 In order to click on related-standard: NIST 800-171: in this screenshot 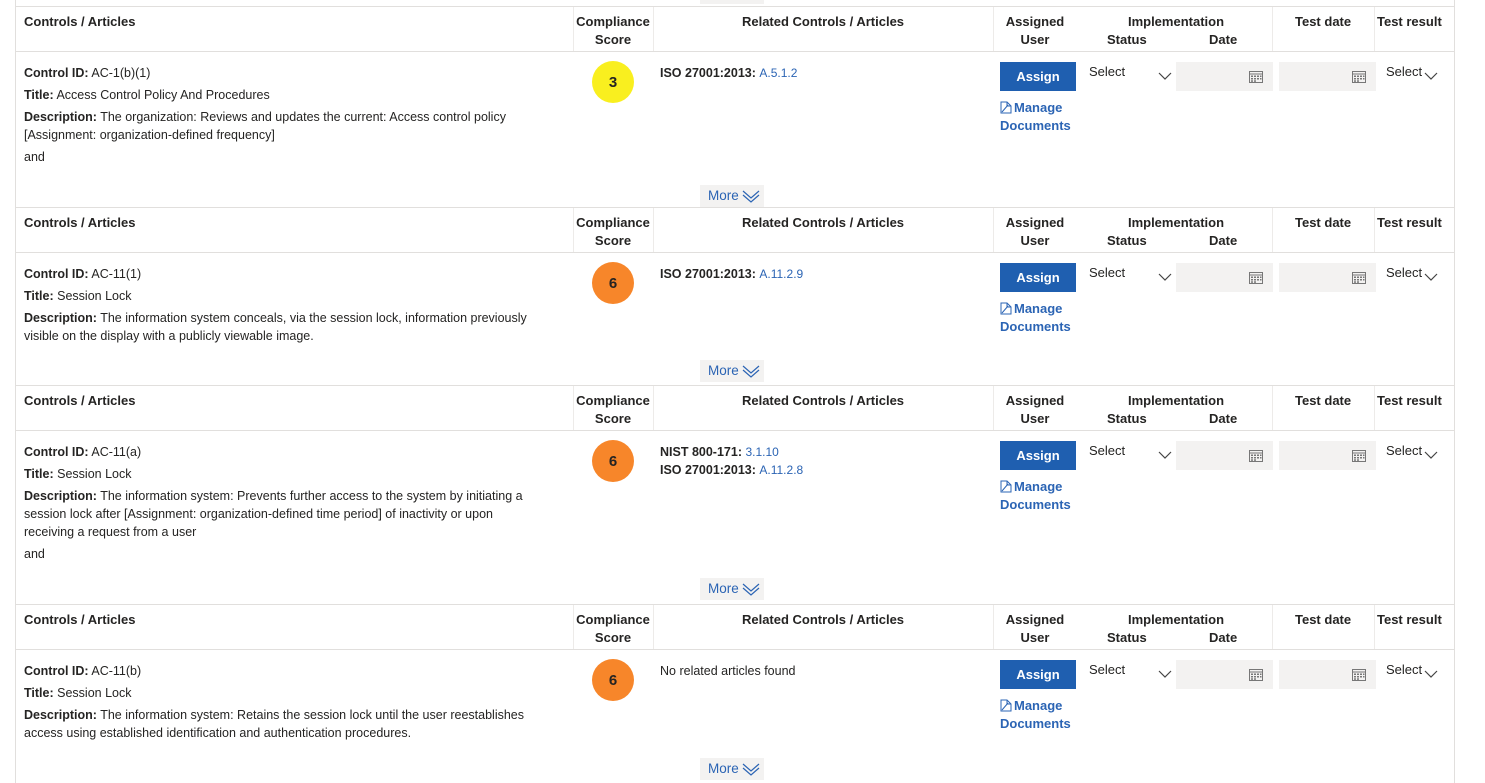, I will do `click(701, 452)`.